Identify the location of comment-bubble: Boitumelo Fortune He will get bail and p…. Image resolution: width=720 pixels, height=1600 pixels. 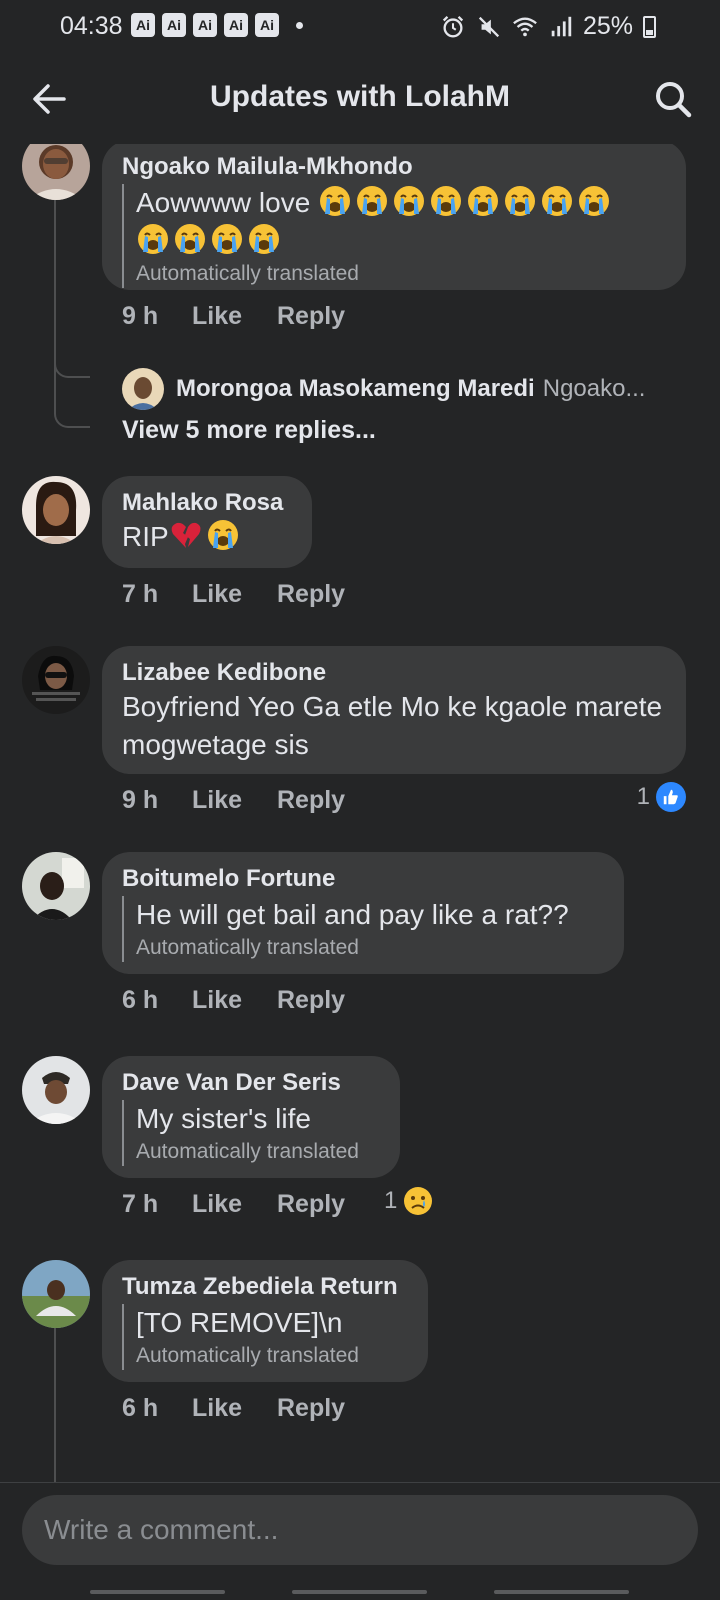
(363, 913).